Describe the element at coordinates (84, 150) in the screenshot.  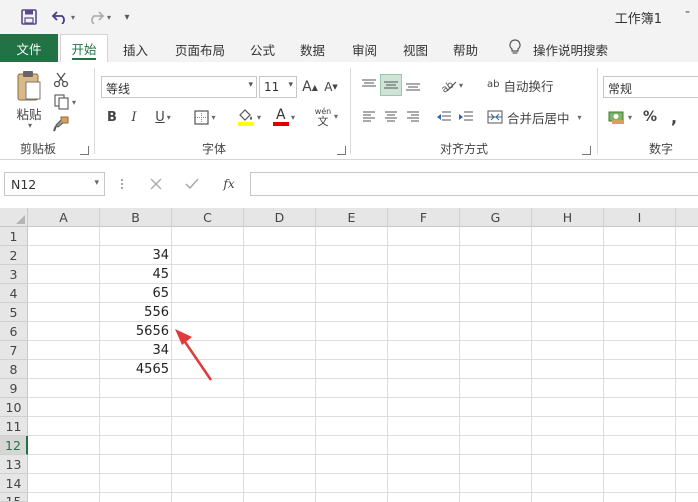
I see `clipboard-launcher-icon` at that location.